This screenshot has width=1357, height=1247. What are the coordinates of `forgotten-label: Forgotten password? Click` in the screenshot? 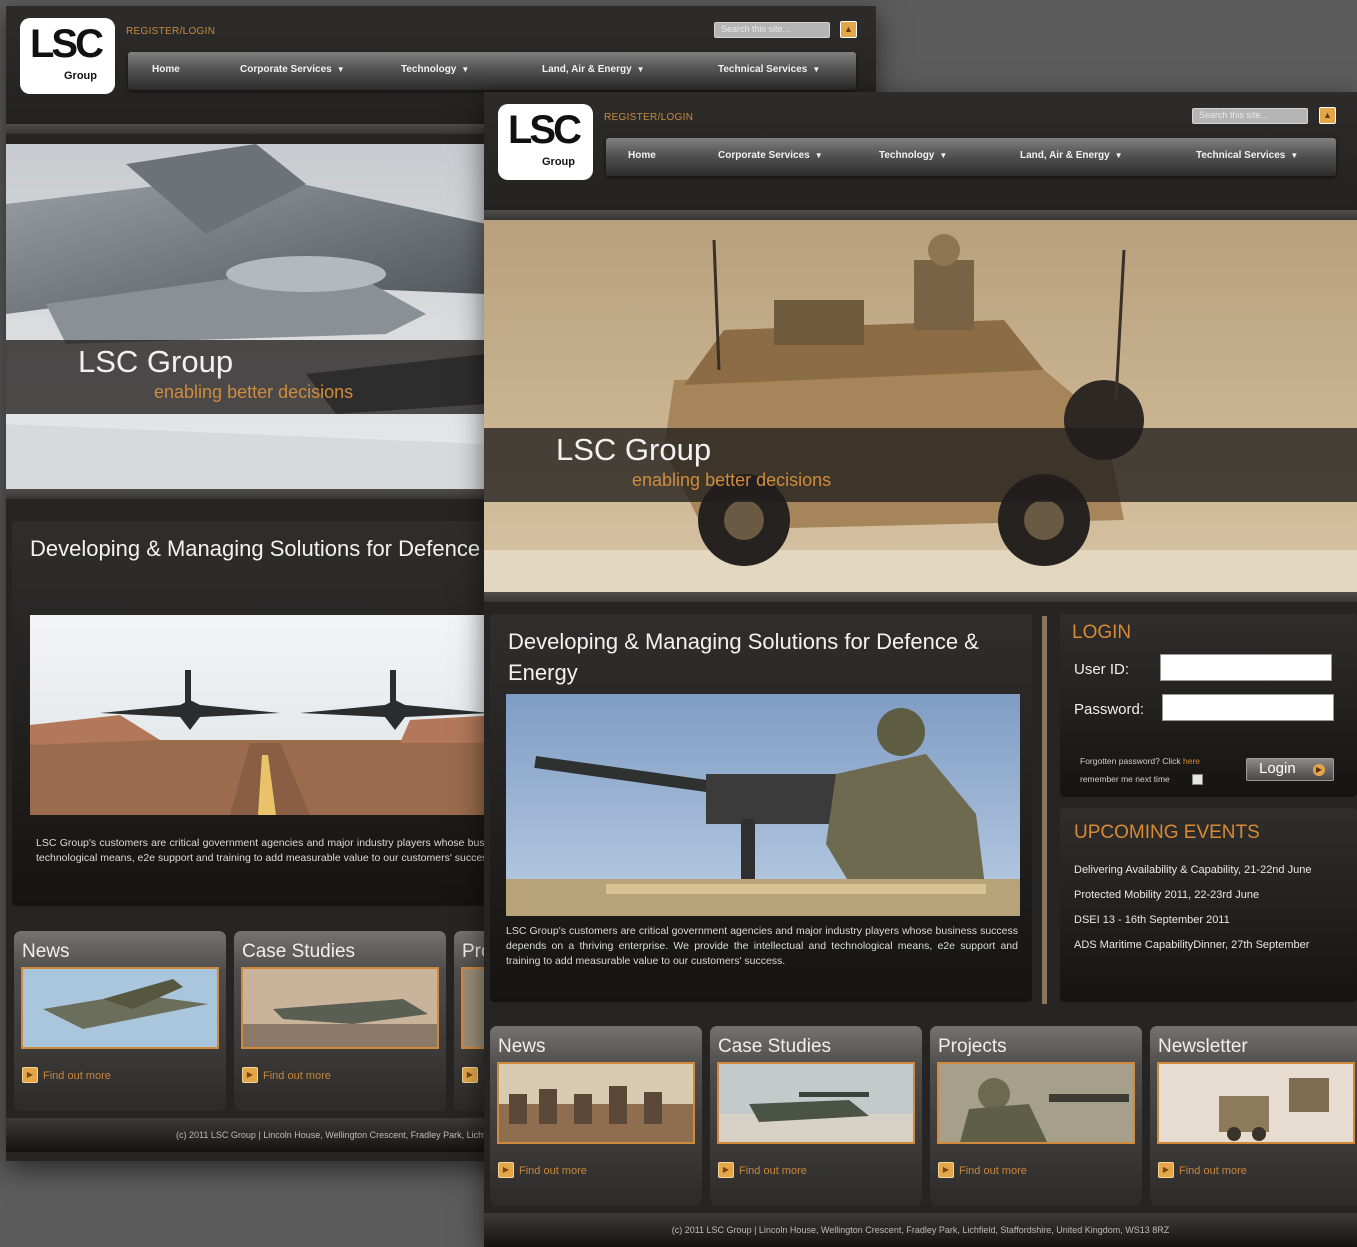 It's located at (1130, 761).